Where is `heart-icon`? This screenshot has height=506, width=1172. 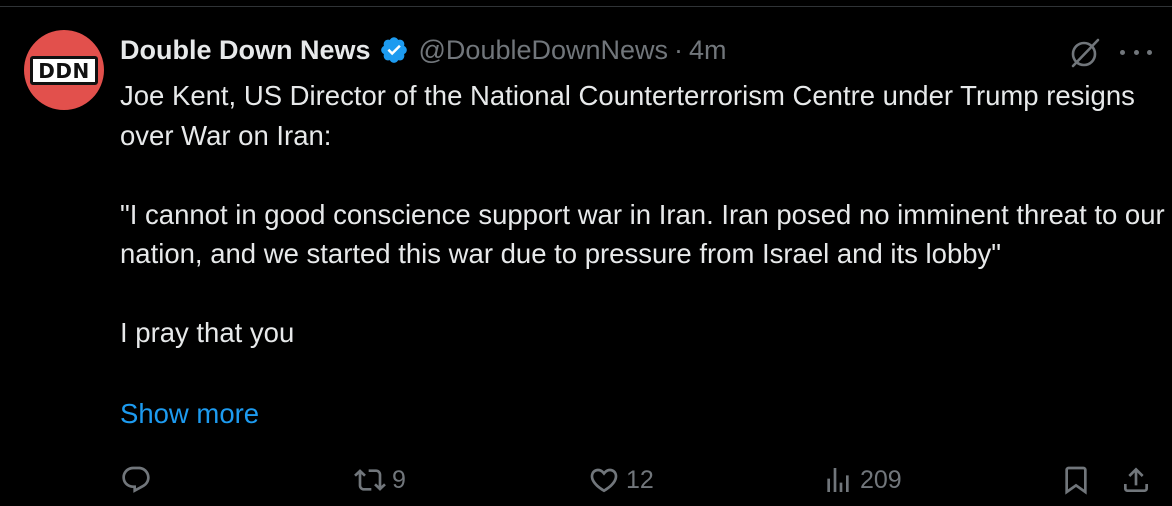 heart-icon is located at coordinates (604, 480).